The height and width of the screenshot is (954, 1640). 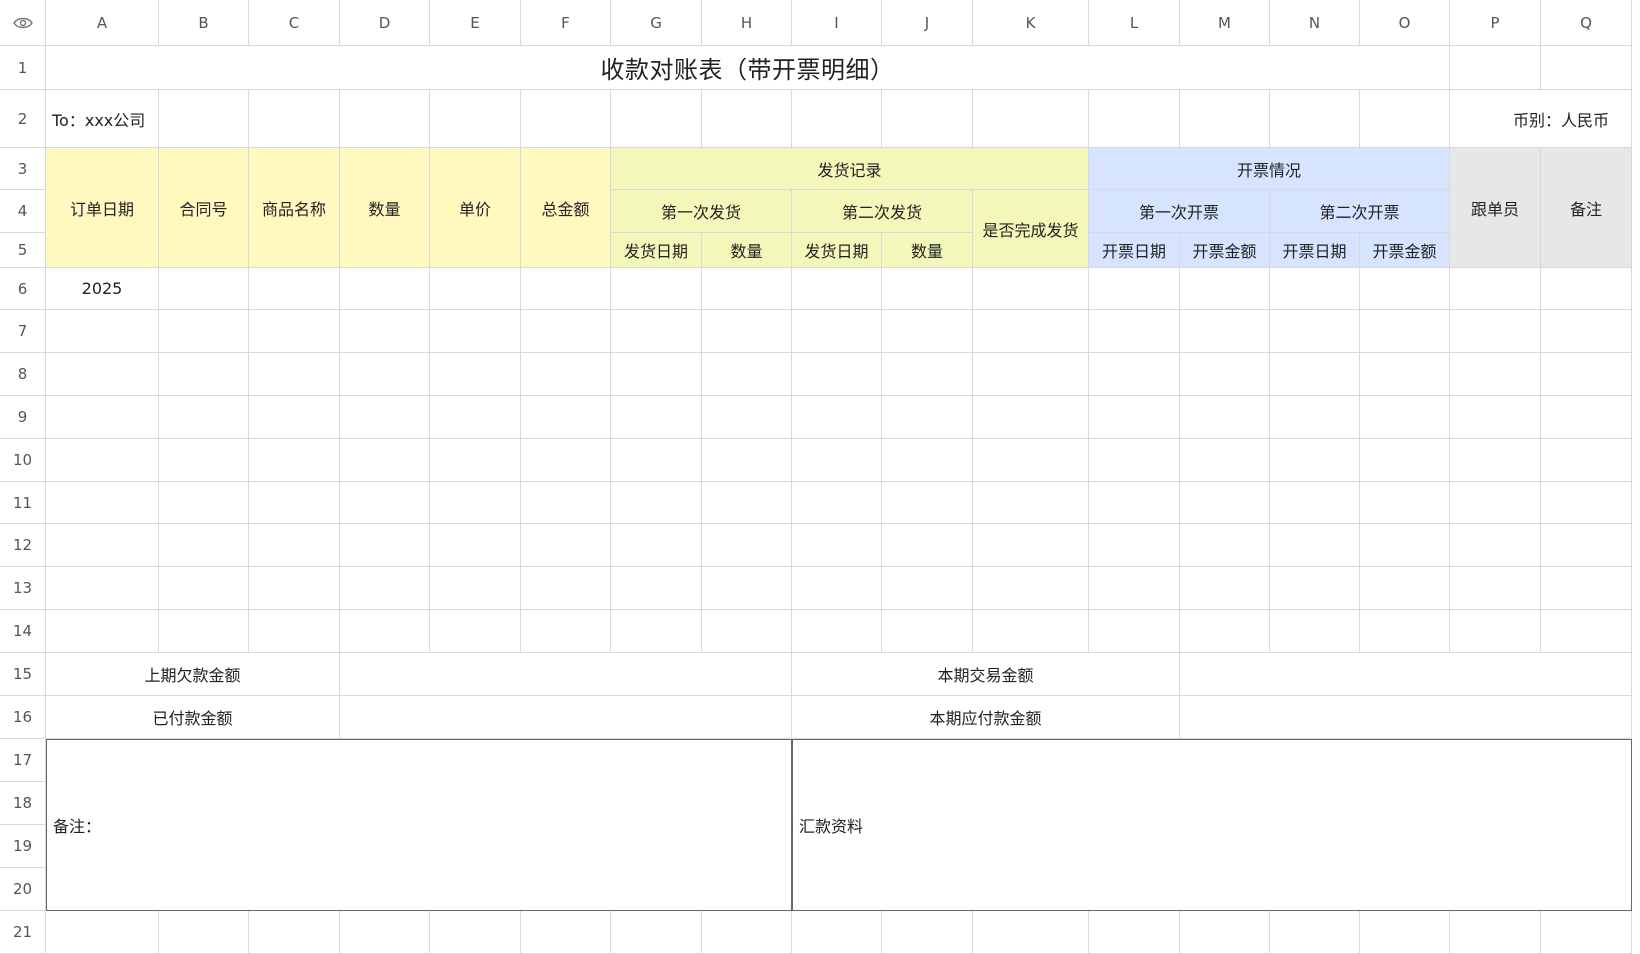 I want to click on column-header-h: H, so click(x=747, y=23).